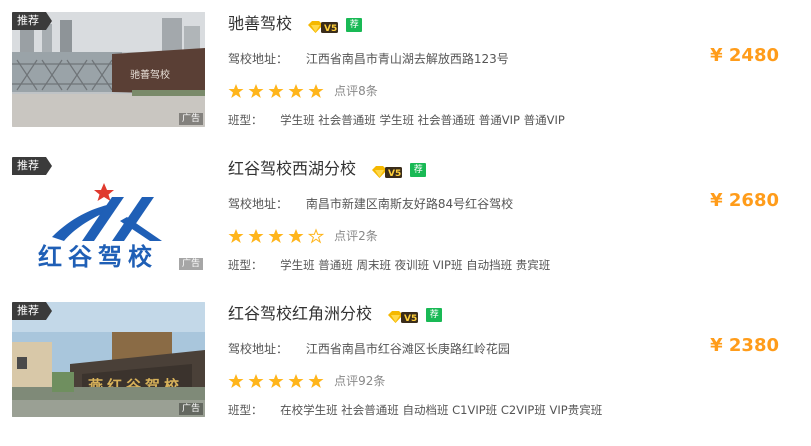  Describe the element at coordinates (295, 24) in the screenshot. I see `school-title-row: 驰善驾校 V5 荐` at that location.